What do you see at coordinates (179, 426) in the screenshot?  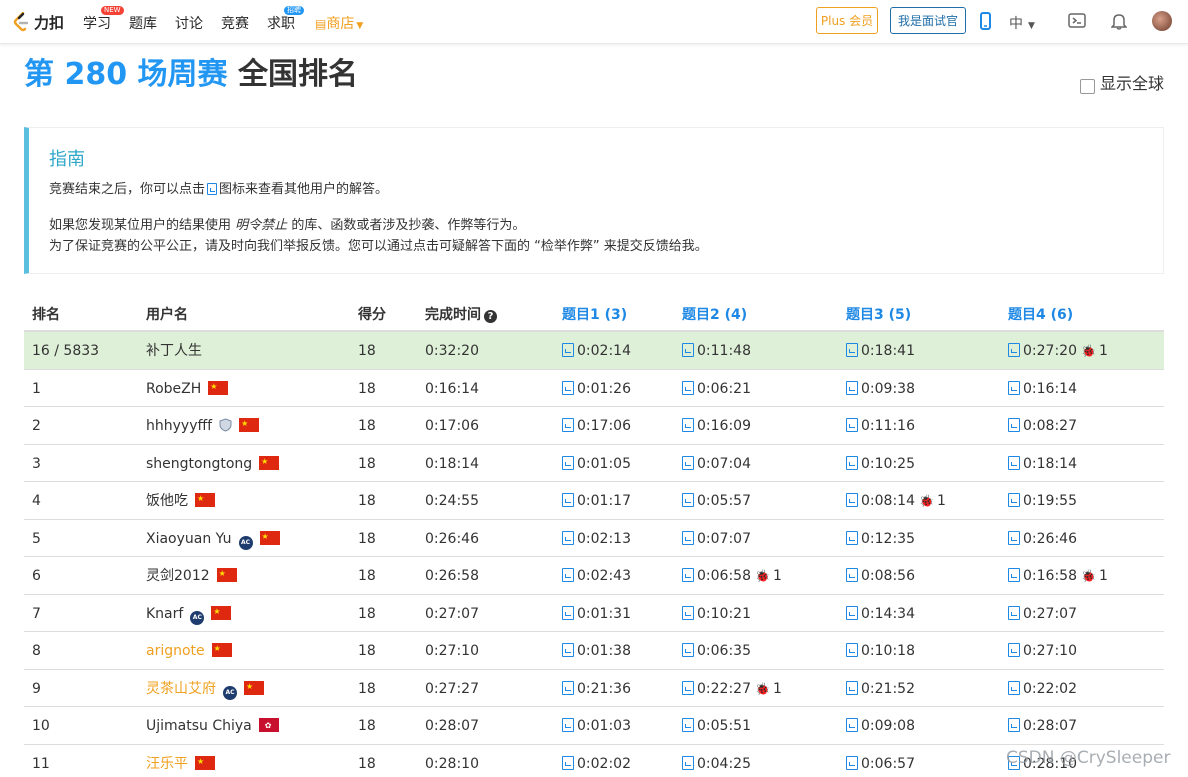 I see `username-link: hhhyyyfff` at bounding box center [179, 426].